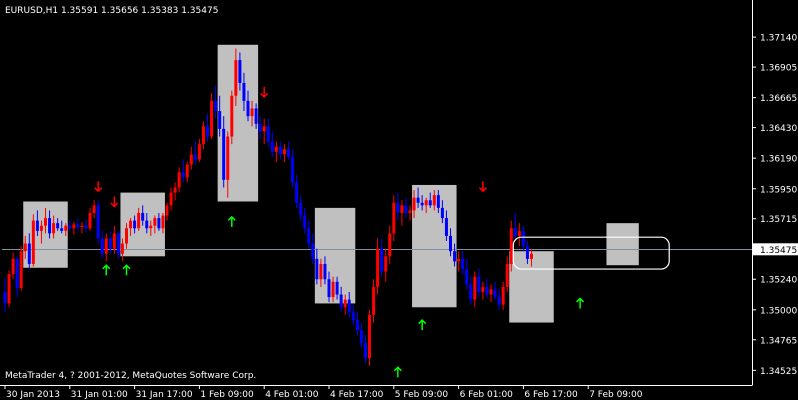 This screenshot has width=798, height=400. I want to click on current-price-tag-label: 1.35475, so click(778, 251).